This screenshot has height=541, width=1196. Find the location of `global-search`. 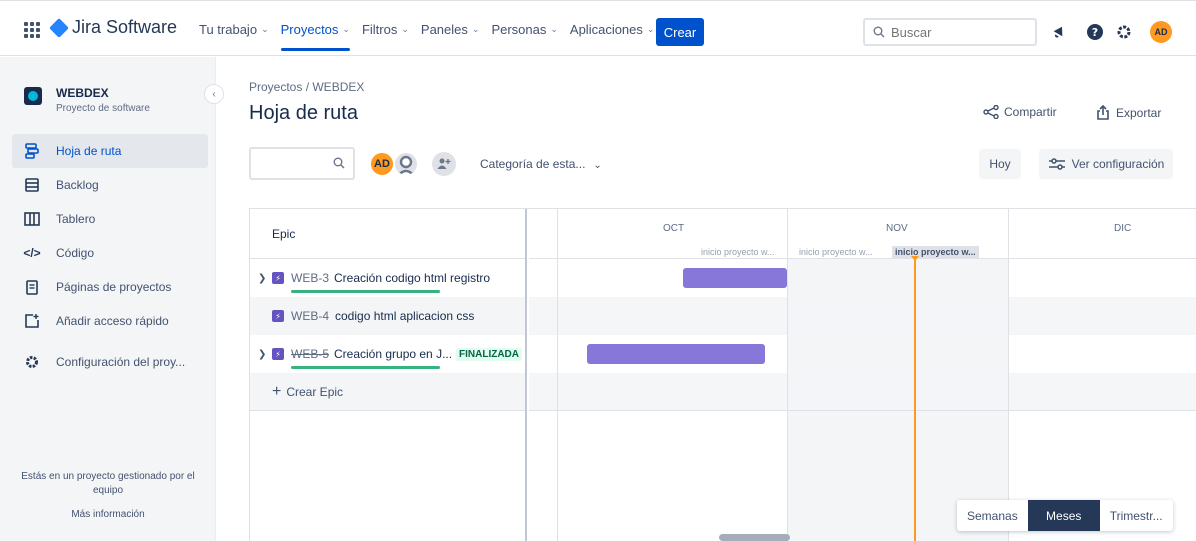

global-search is located at coordinates (950, 32).